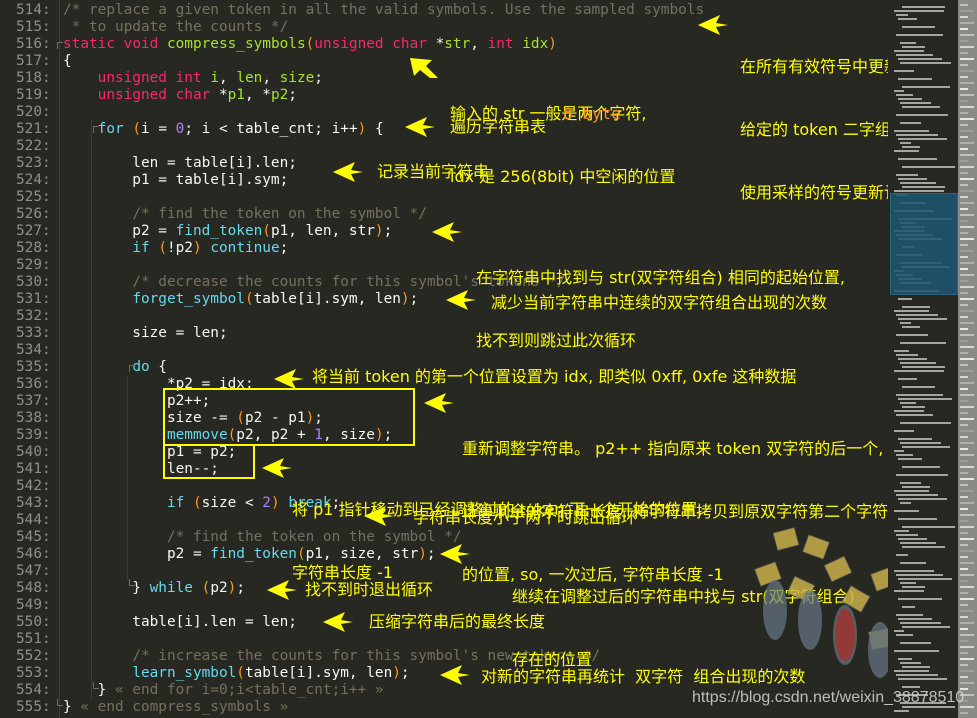  Describe the element at coordinates (175, 707) in the screenshot. I see `code-text: } « end compress_symbols »` at that location.